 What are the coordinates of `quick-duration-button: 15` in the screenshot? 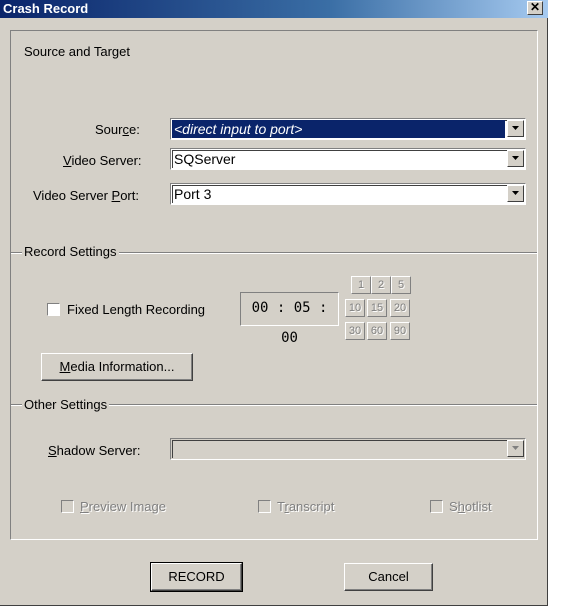 It's located at (377, 308).